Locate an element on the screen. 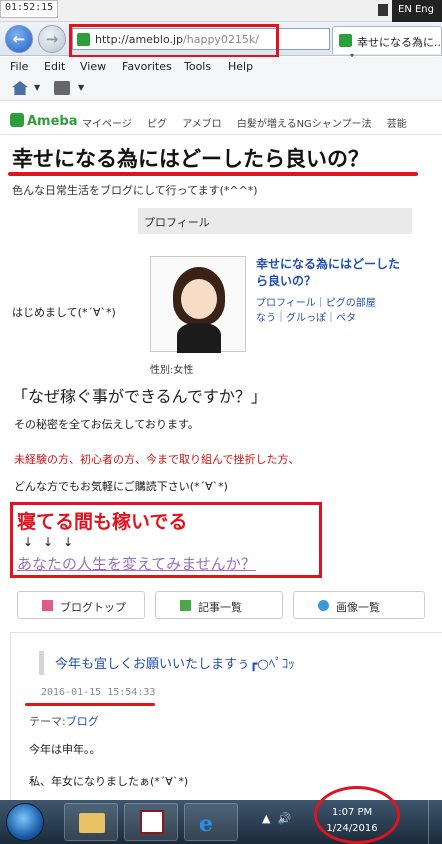 This screenshot has width=442, height=844. article-body-line: 今年は申年。。 is located at coordinates (65, 749).